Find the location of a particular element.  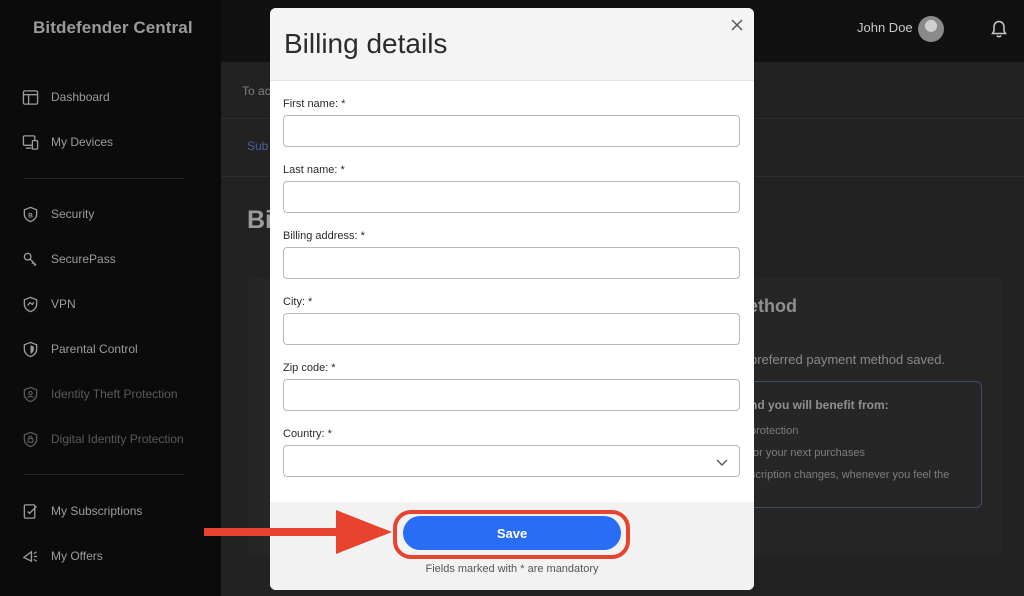

sidebar-item-security: B Security is located at coordinates (58, 214).